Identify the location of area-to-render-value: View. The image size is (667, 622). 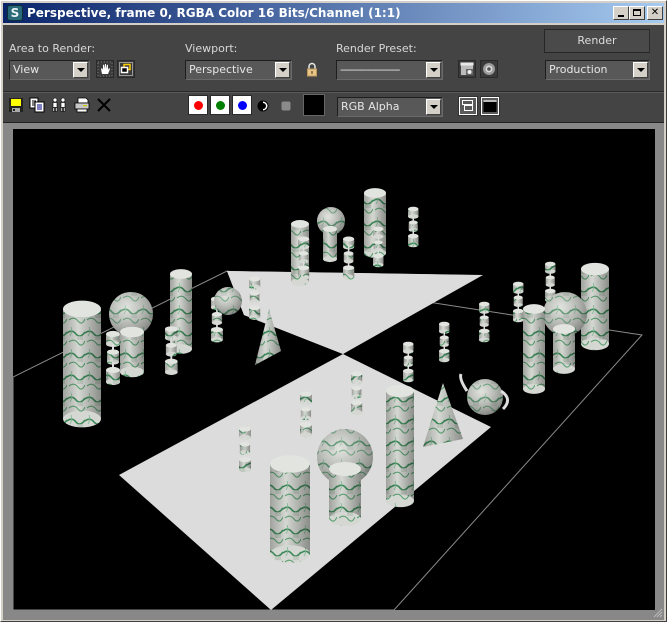
(26, 69).